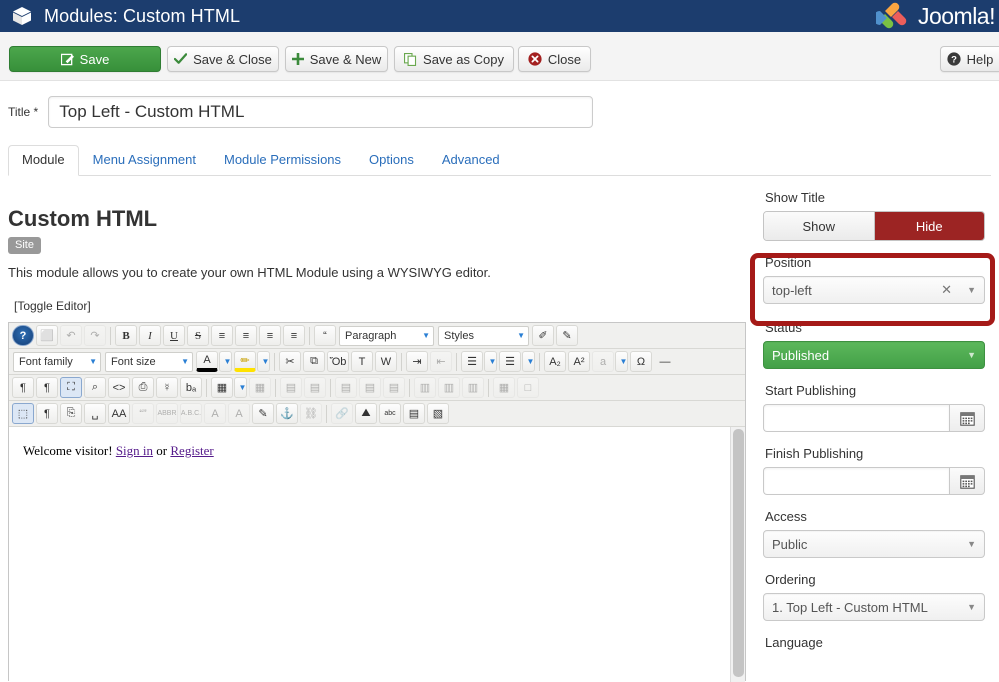  What do you see at coordinates (52, 306) in the screenshot?
I see `toggle-editor-link: [Toggle Editor]` at bounding box center [52, 306].